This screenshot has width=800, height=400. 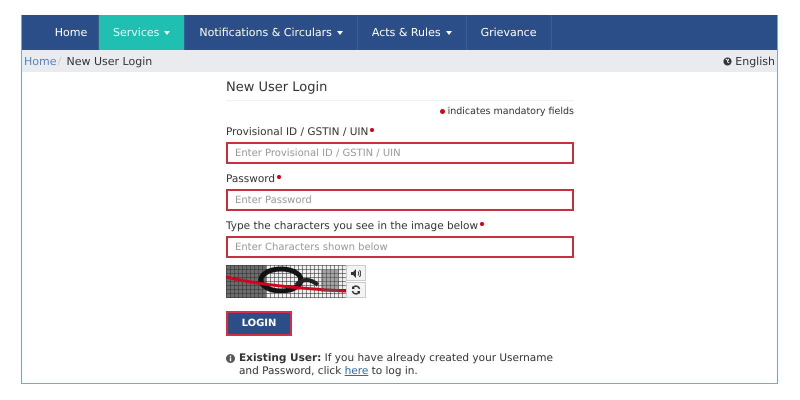 What do you see at coordinates (352, 226) in the screenshot?
I see `field-label: Type the characters you see in the image below` at bounding box center [352, 226].